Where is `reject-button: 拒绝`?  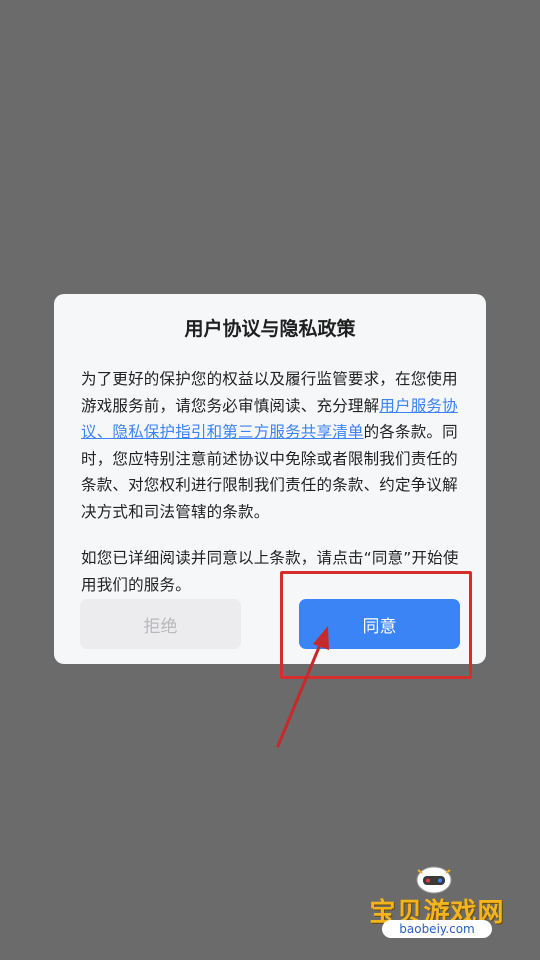 reject-button: 拒绝 is located at coordinates (160, 624).